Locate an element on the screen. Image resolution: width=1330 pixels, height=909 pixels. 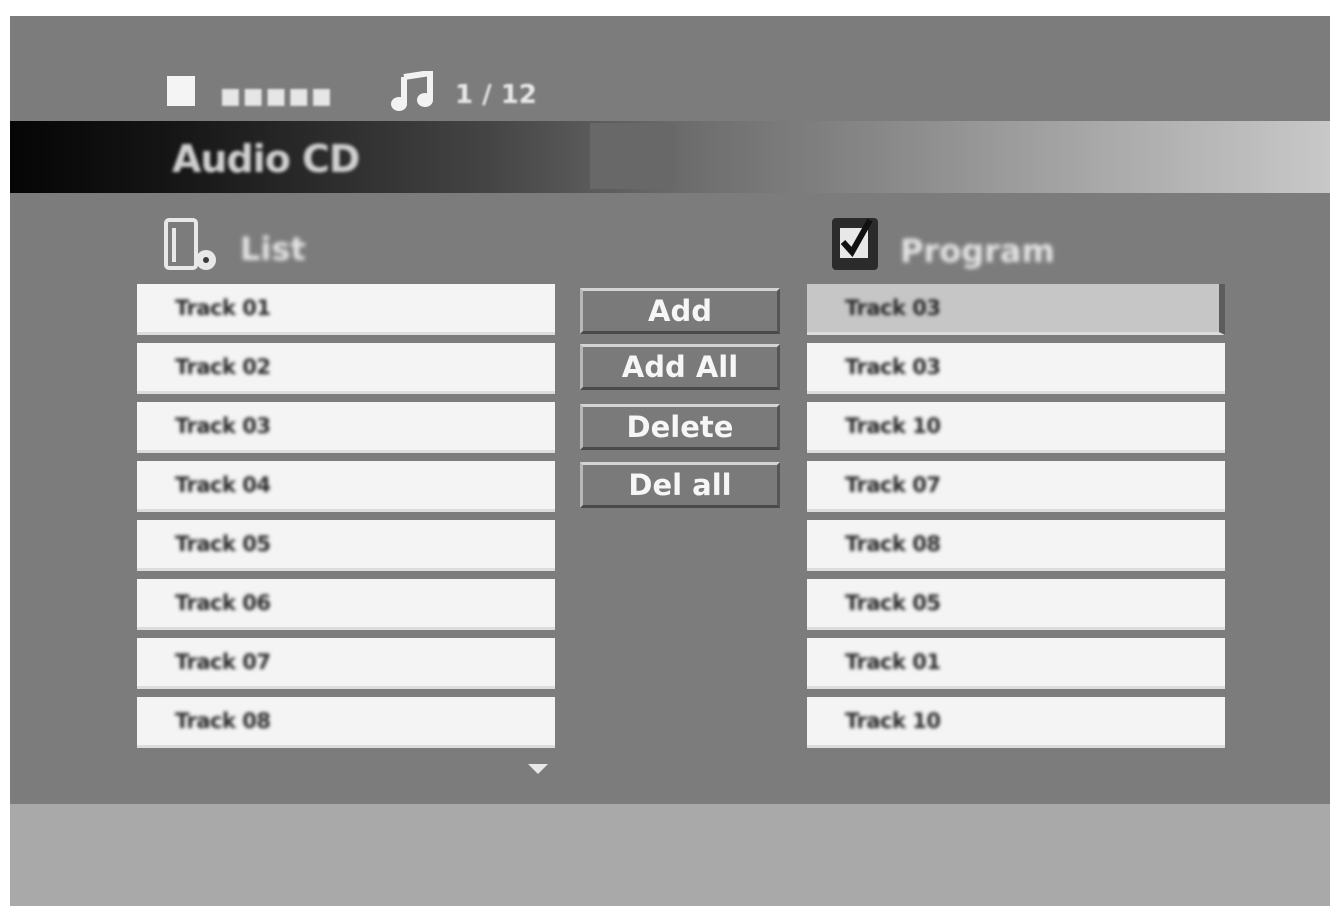
program-header-label: Program is located at coordinates (977, 251).